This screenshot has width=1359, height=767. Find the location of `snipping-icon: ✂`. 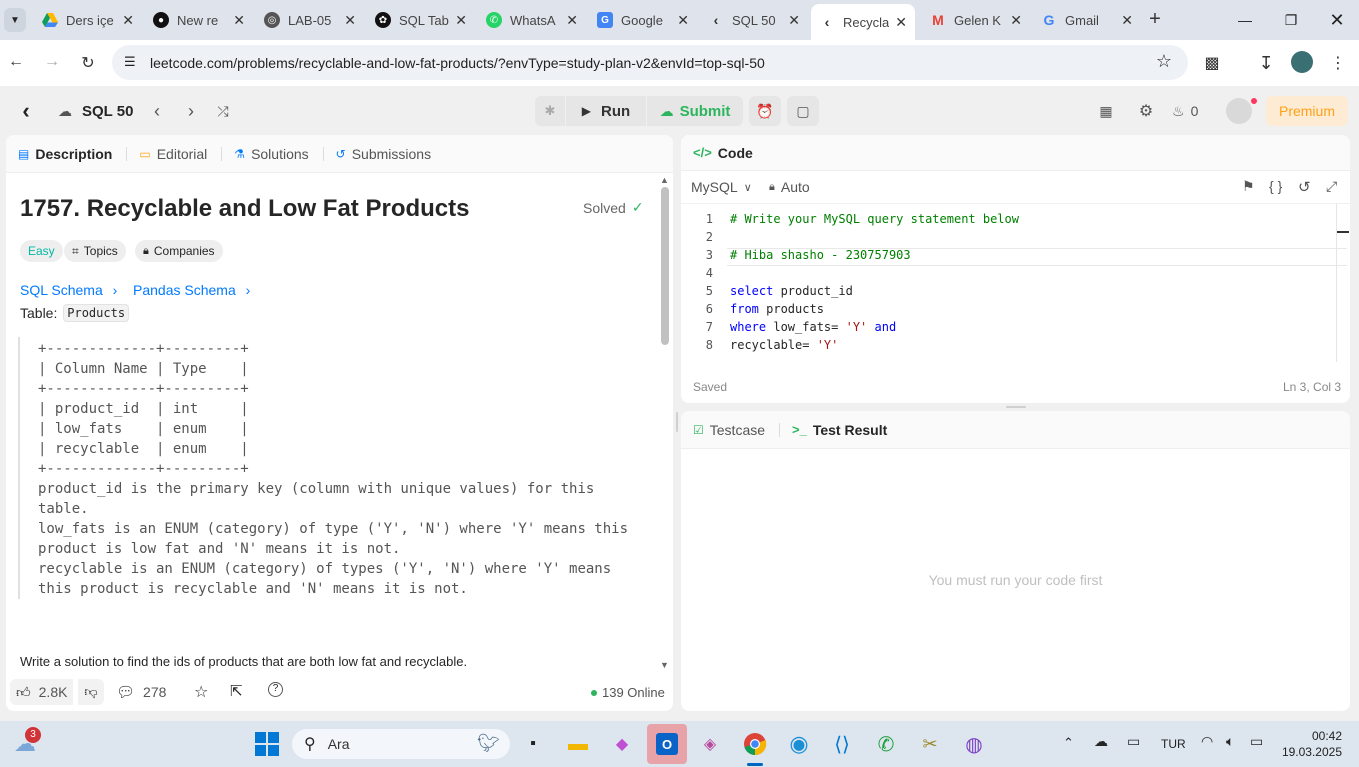

snipping-icon: ✂ is located at coordinates (930, 744).